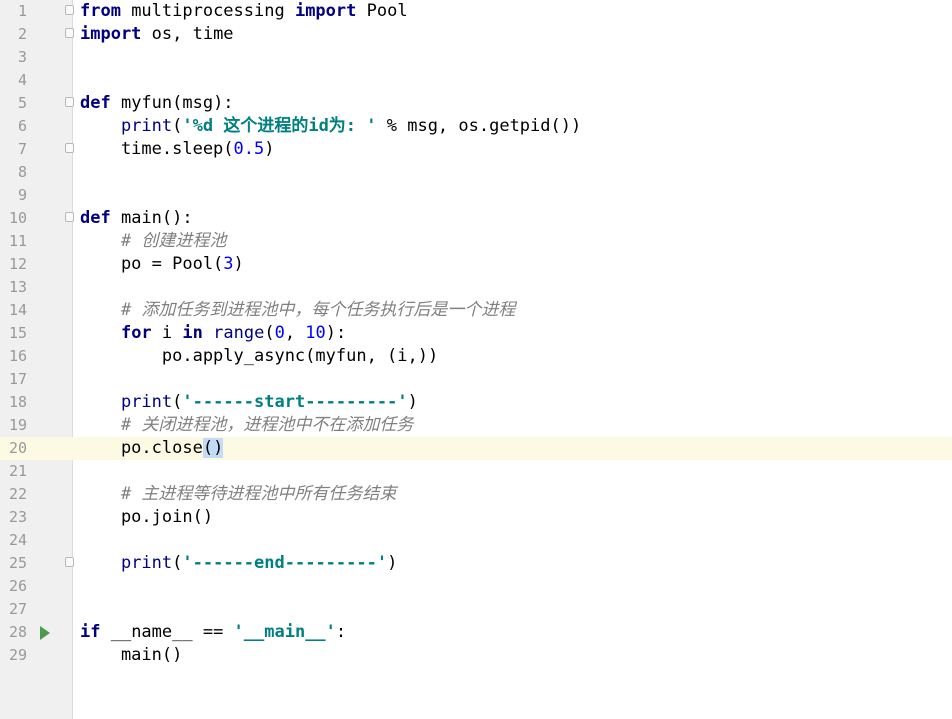 The width and height of the screenshot is (952, 719). Describe the element at coordinates (476, 195) in the screenshot. I see `code-line: 9` at that location.